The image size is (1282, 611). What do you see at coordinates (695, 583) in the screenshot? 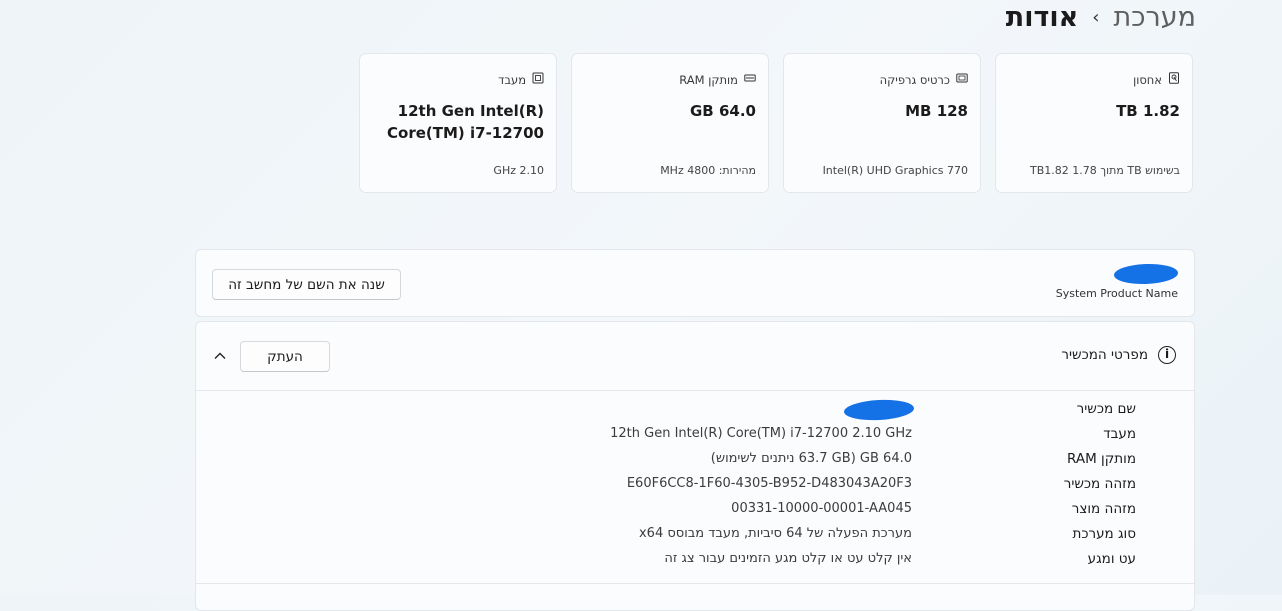
I see `divider` at bounding box center [695, 583].